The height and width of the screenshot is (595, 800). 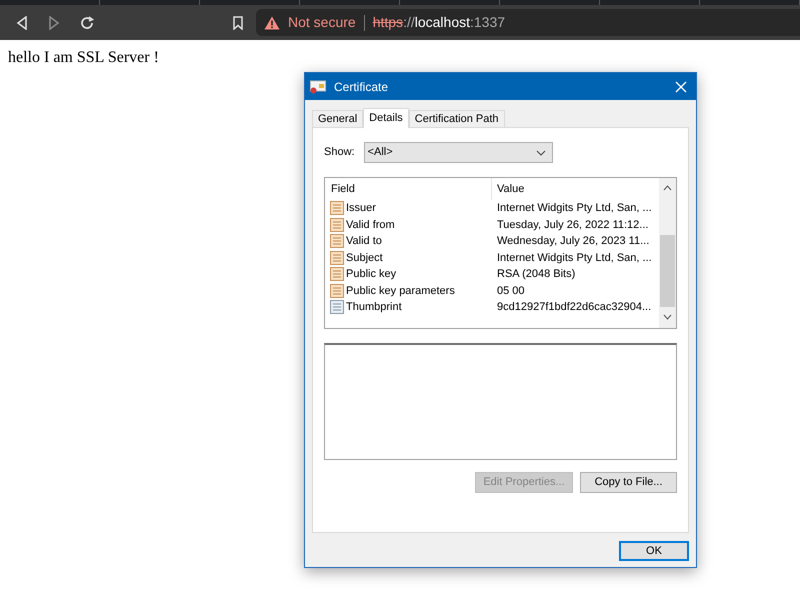 What do you see at coordinates (488, 22) in the screenshot?
I see `url-port: :1337` at bounding box center [488, 22].